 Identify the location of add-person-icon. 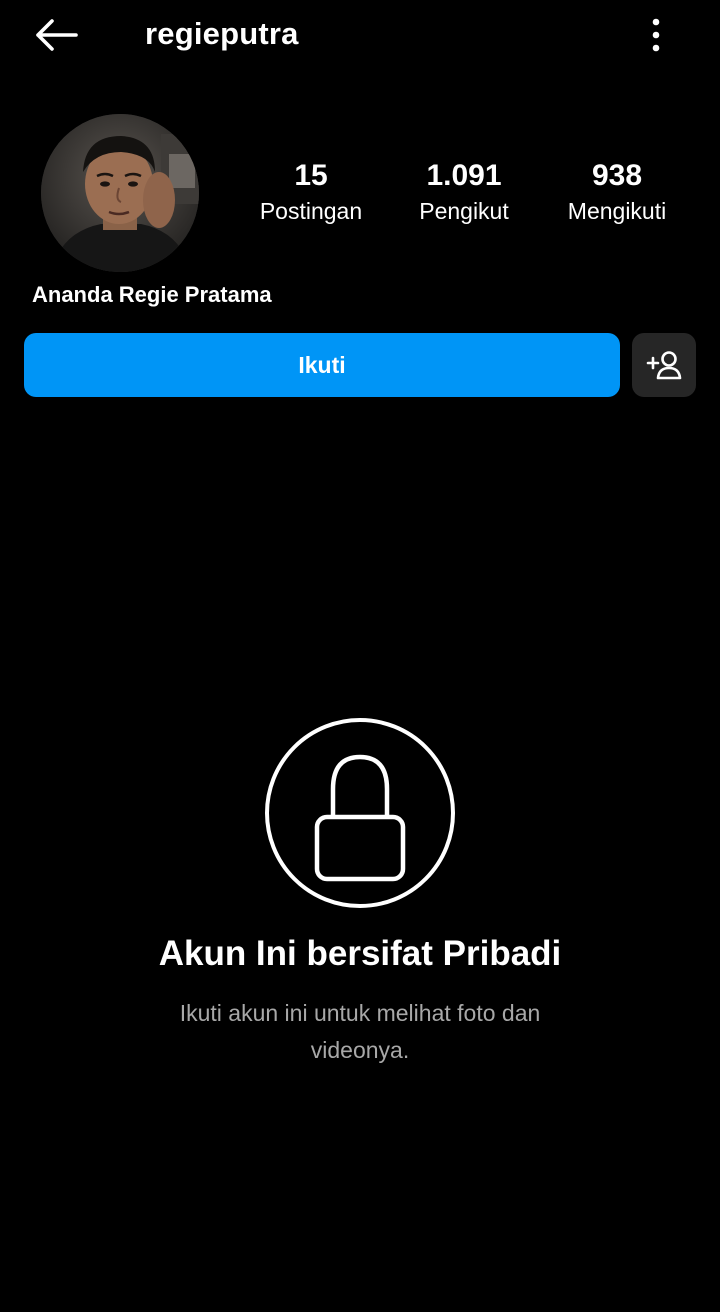
(664, 365).